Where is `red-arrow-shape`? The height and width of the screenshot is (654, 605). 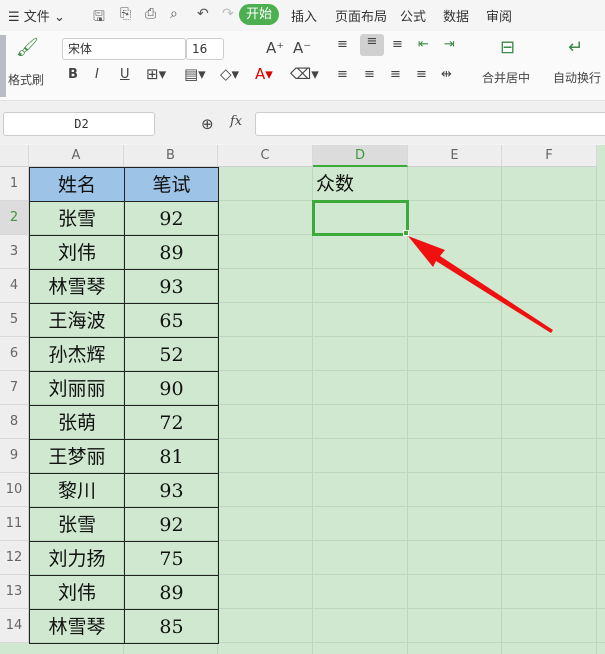
red-arrow-shape is located at coordinates (480, 284).